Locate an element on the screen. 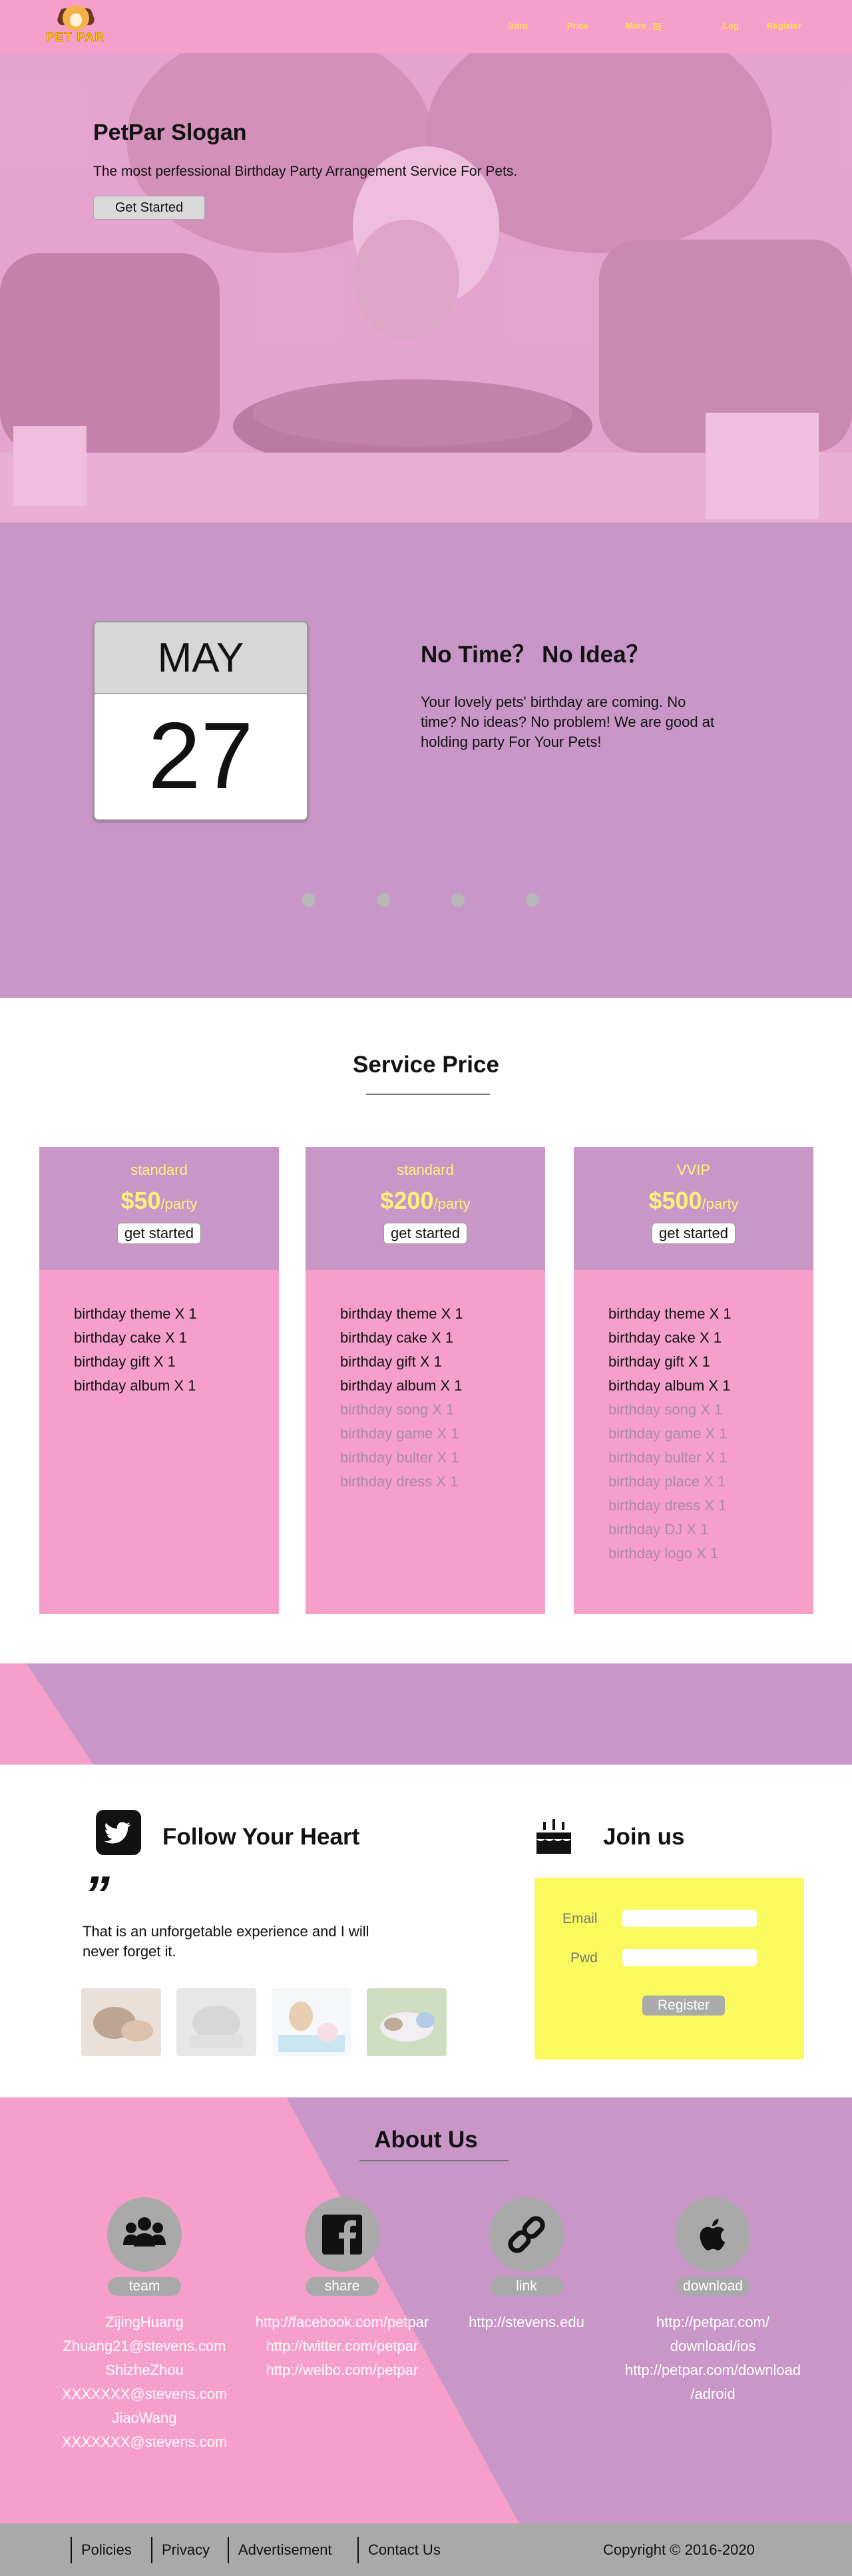 Image resolution: width=852 pixels, height=2576 pixels. follow-title: Follow Your Heart is located at coordinates (261, 1837).